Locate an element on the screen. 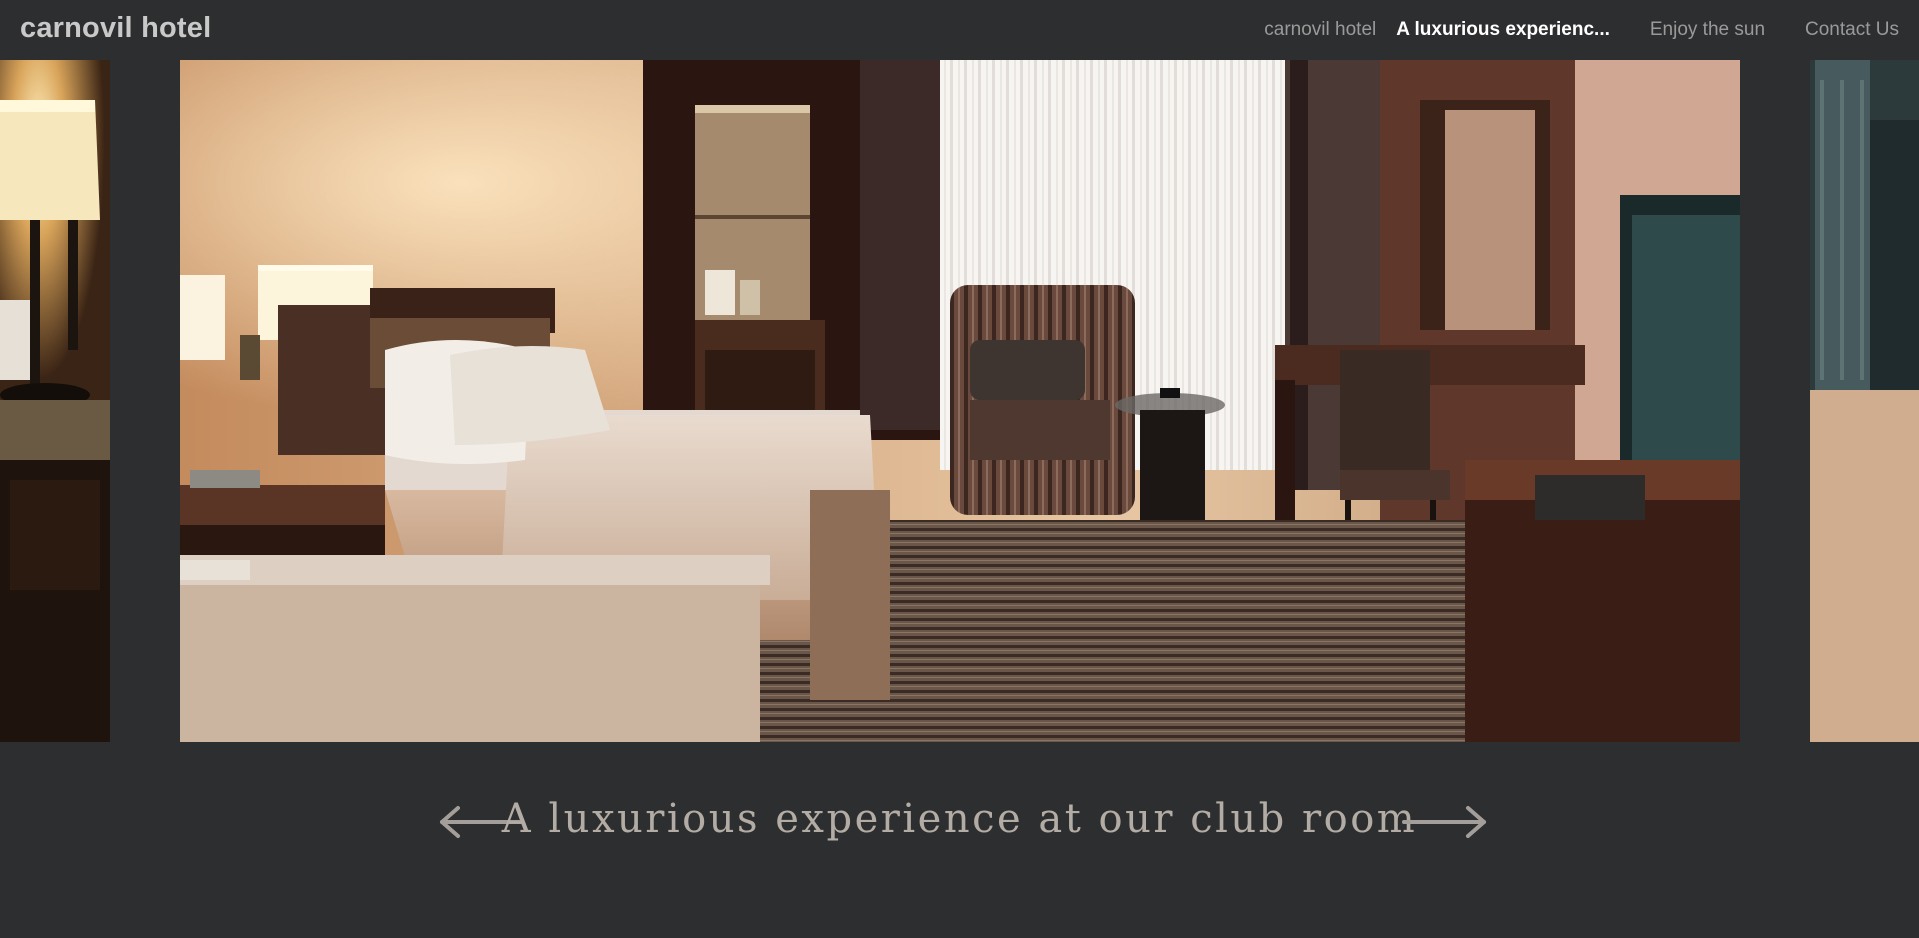  nav-link-enjoy-sun: Enjoy the sun is located at coordinates (1707, 30).